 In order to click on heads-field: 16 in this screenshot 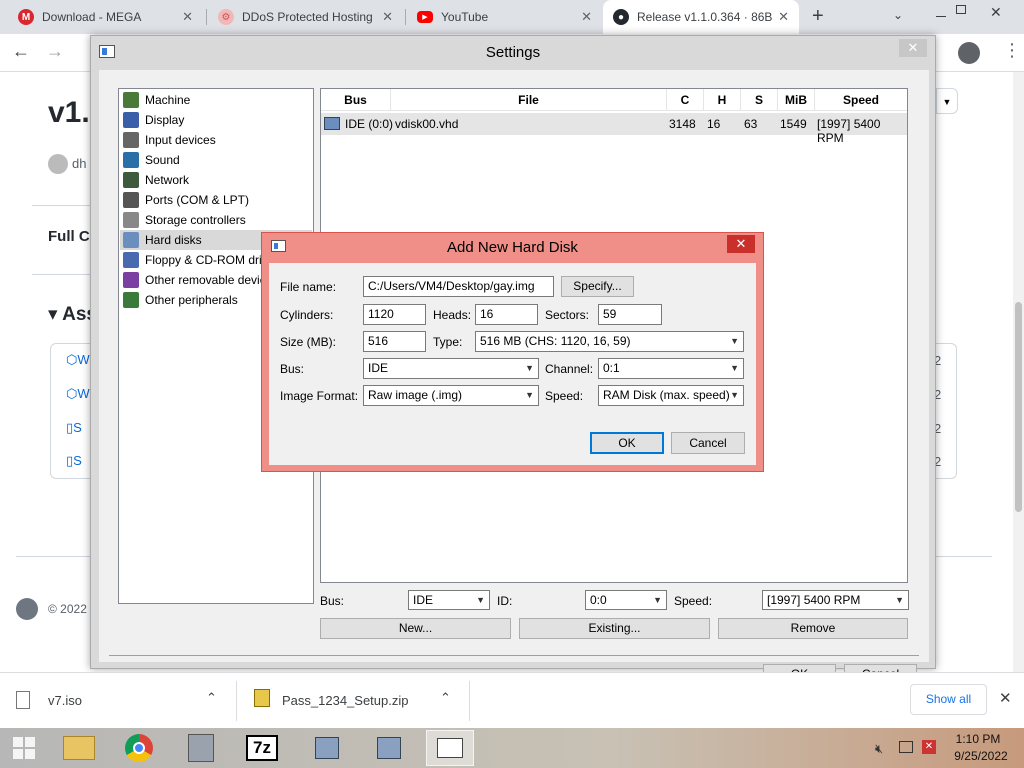, I will do `click(506, 314)`.